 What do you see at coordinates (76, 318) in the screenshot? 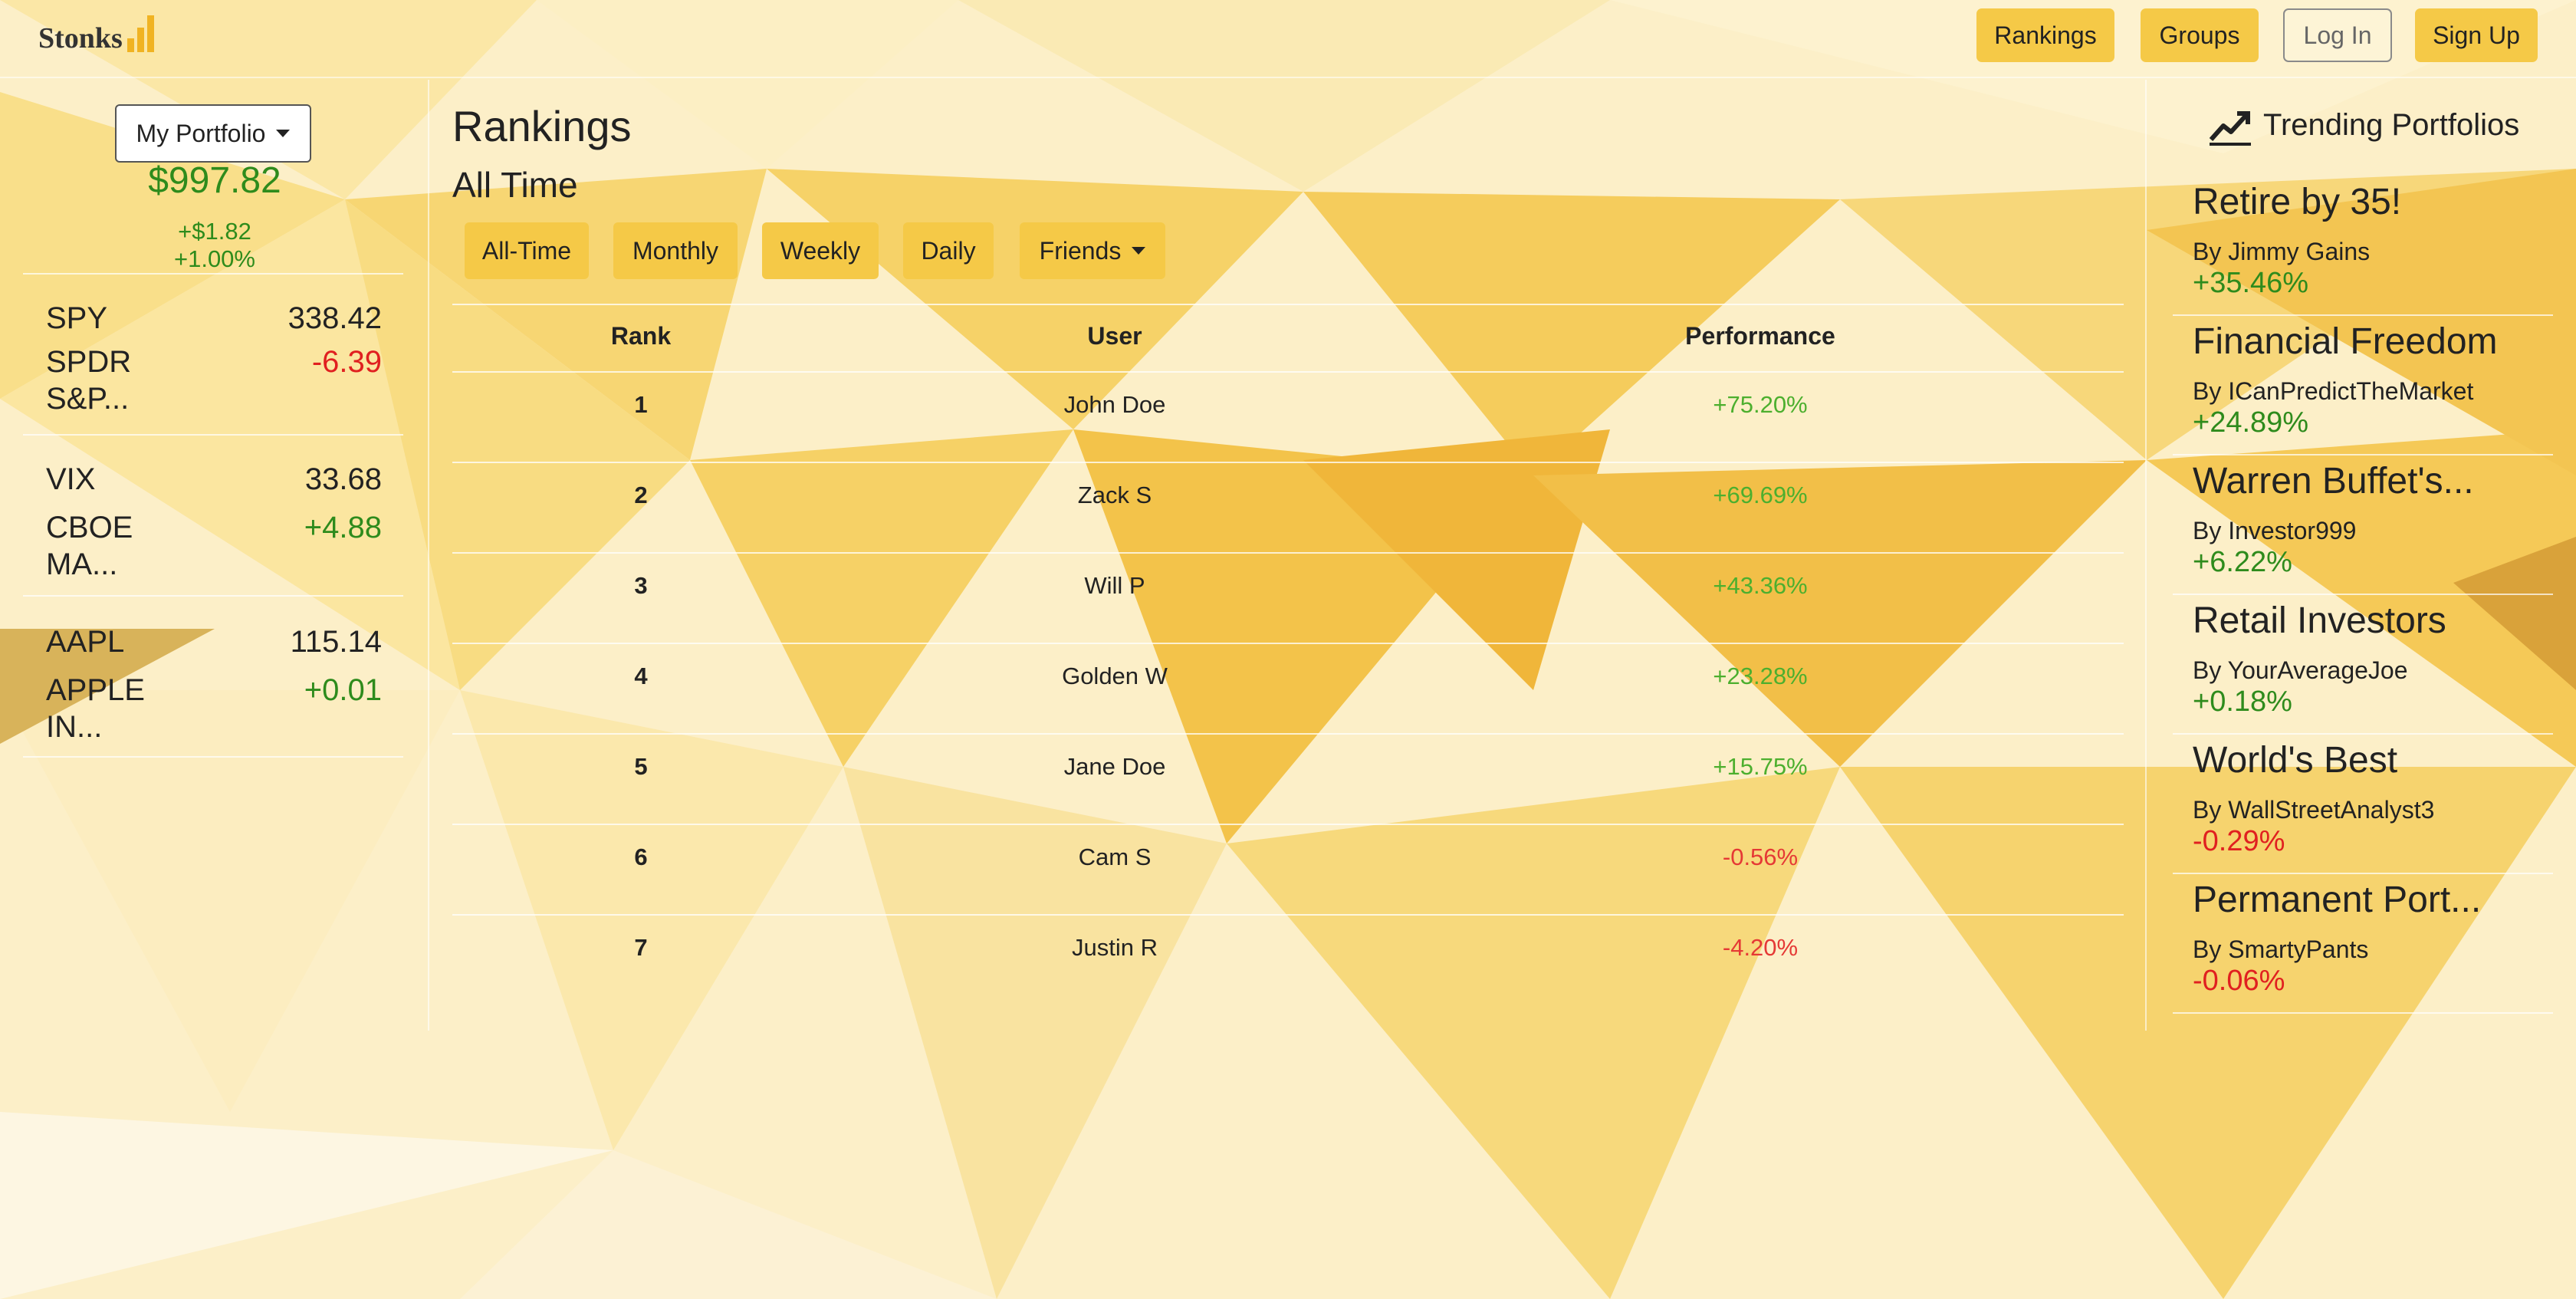
I see `ticker-symbol: SPY` at bounding box center [76, 318].